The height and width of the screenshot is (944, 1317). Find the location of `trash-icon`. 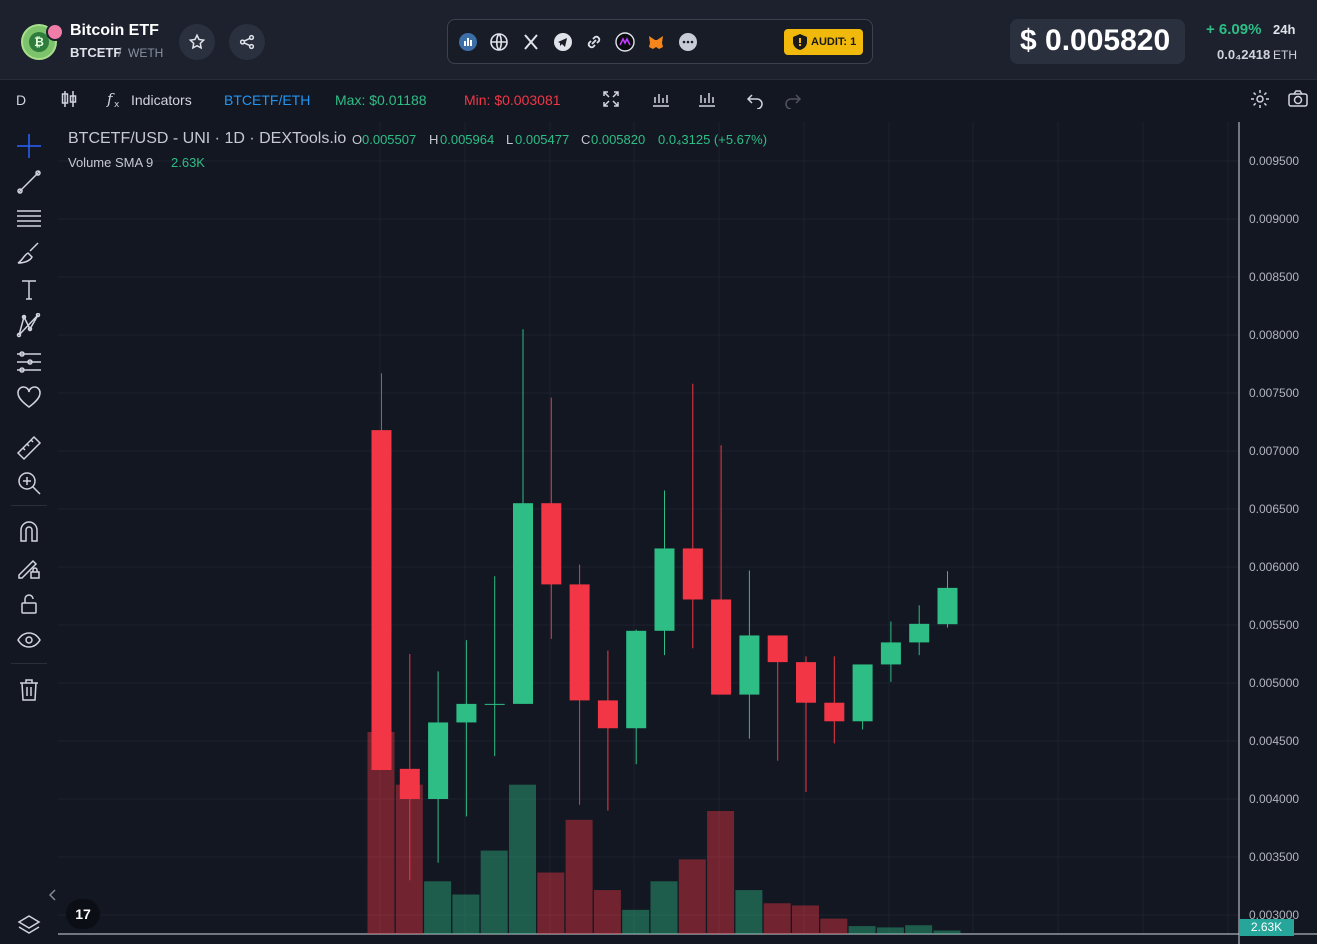

trash-icon is located at coordinates (29, 690).